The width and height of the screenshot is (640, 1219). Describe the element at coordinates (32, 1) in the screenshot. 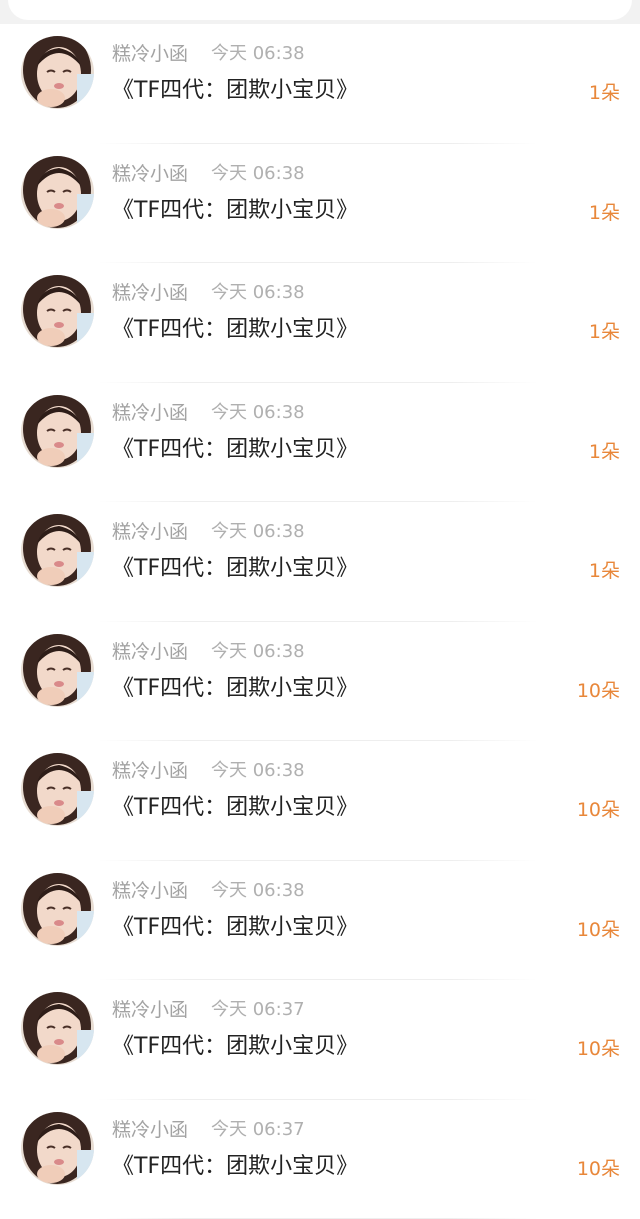

I see `search-icon` at that location.